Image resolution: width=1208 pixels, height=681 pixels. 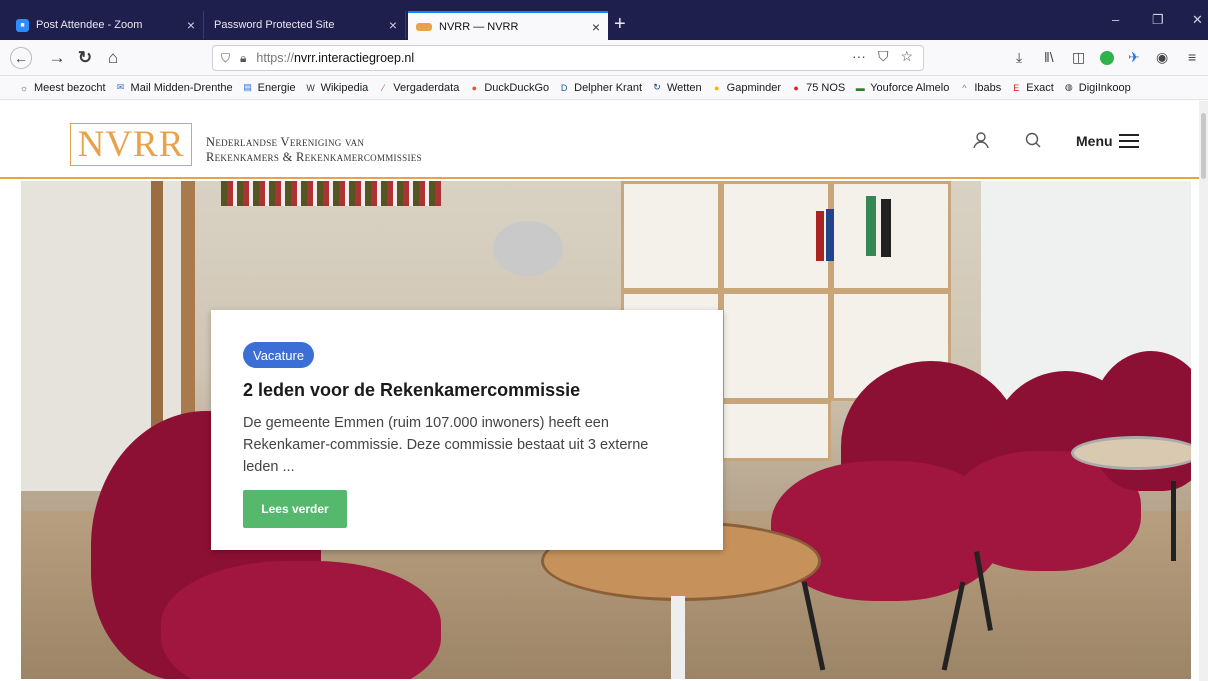 What do you see at coordinates (383, 87) in the screenshot?
I see `vergaderdata-icon: ⁄` at bounding box center [383, 87].